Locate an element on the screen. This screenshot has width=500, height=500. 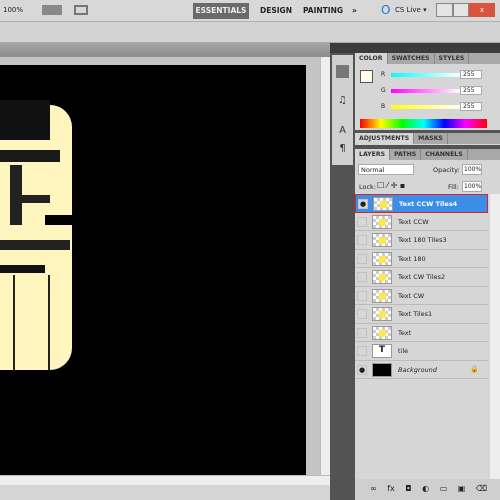
panel-icon-strip: ♫ A ¶ is located at coordinates (342, 110).